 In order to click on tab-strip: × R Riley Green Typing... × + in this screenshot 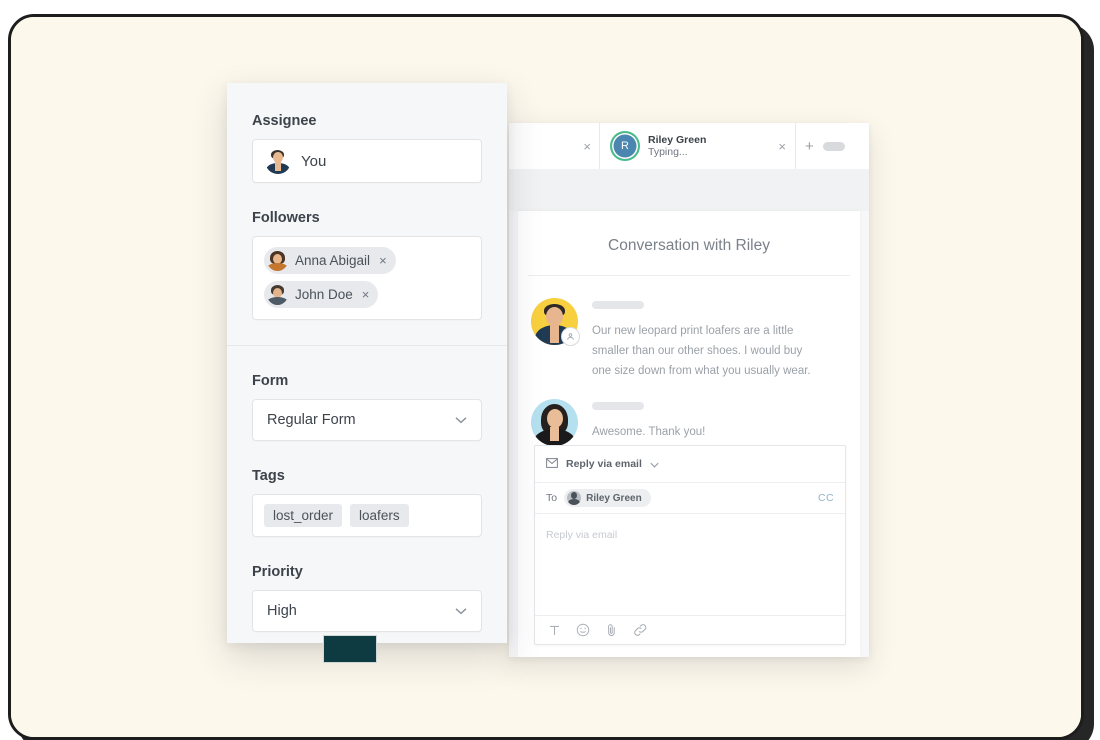, I will do `click(689, 146)`.